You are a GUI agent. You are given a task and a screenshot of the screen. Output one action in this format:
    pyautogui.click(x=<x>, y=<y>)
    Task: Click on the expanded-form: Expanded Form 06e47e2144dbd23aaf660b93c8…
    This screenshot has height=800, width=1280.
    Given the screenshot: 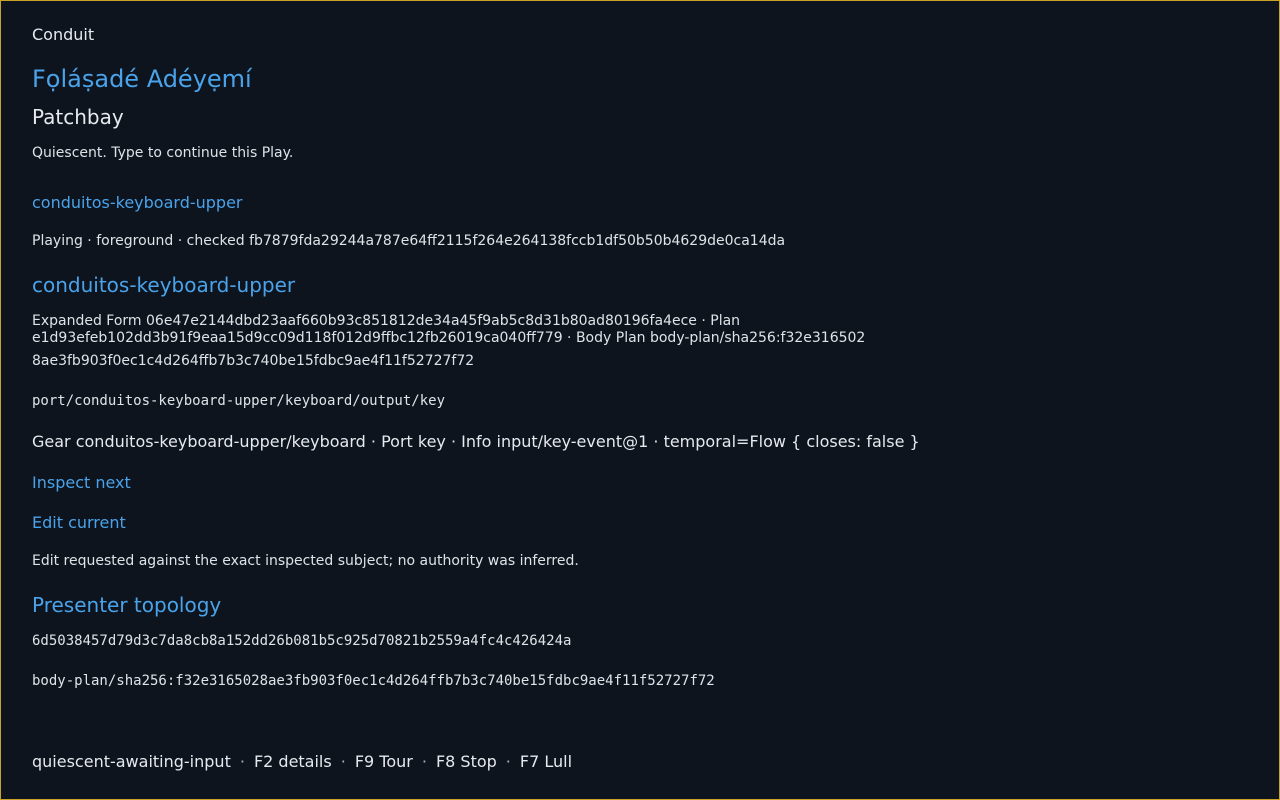 What is the action you would take?
    pyautogui.click(x=448, y=330)
    